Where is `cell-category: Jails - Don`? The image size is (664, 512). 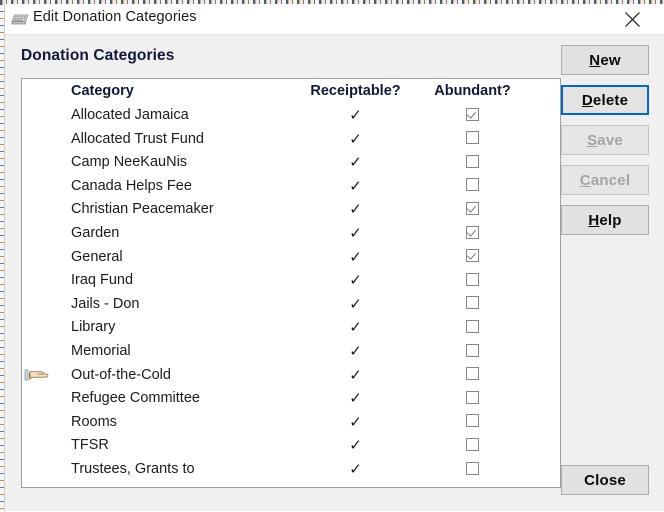 cell-category: Jails - Don is located at coordinates (105, 303).